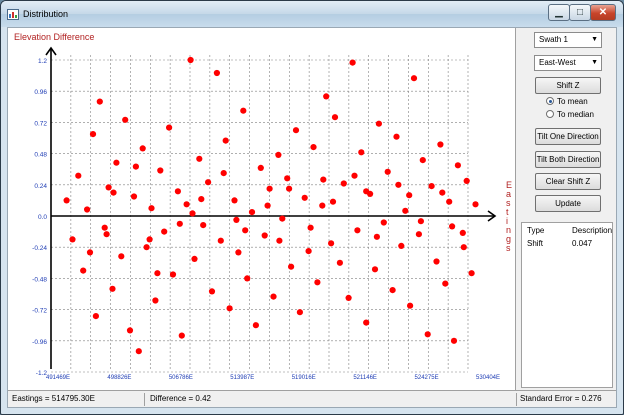 The width and height of the screenshot is (624, 415). Describe the element at coordinates (46, 14) in the screenshot. I see `window-title: Distribution` at that location.